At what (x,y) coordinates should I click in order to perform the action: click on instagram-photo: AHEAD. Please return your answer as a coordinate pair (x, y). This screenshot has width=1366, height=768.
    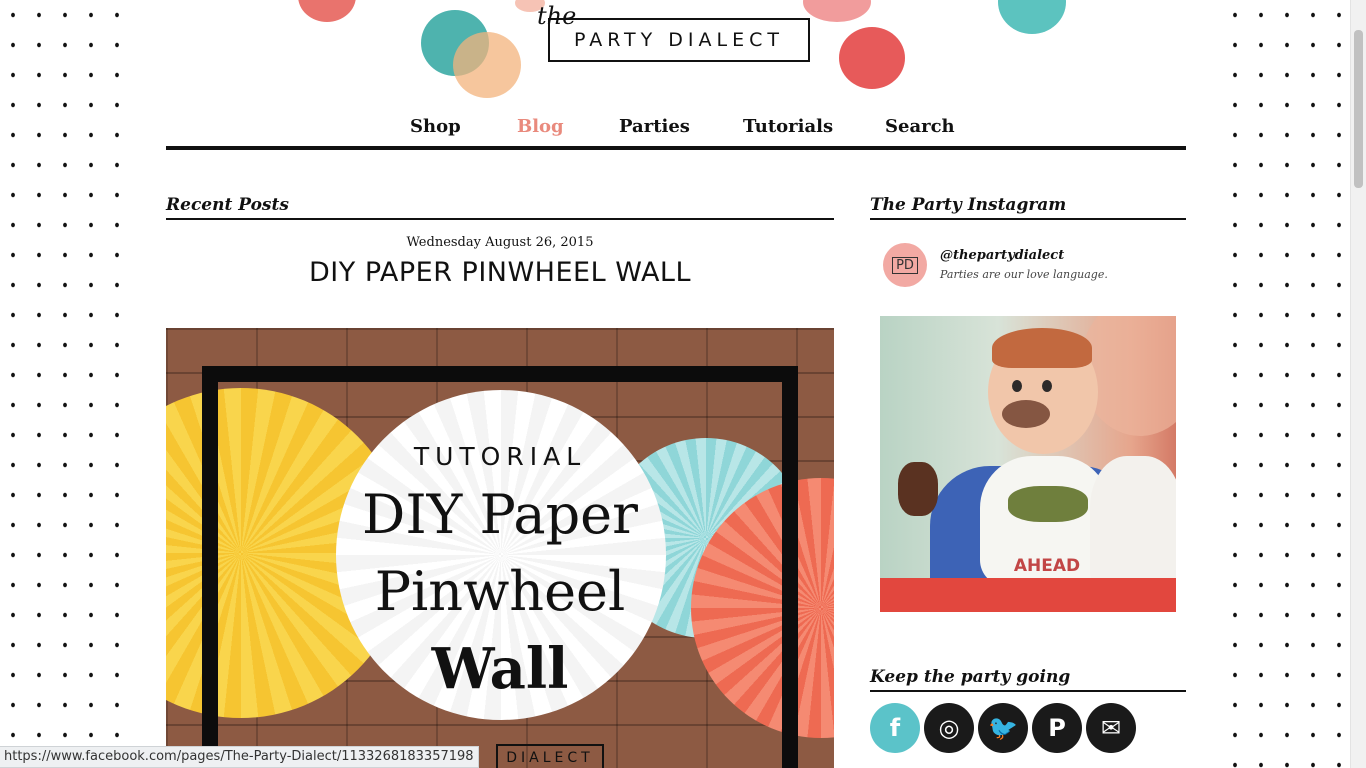
    Looking at the image, I should click on (1028, 464).